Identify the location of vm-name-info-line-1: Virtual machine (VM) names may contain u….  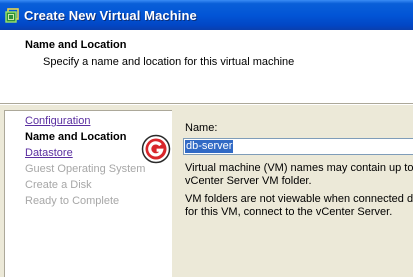
(299, 168).